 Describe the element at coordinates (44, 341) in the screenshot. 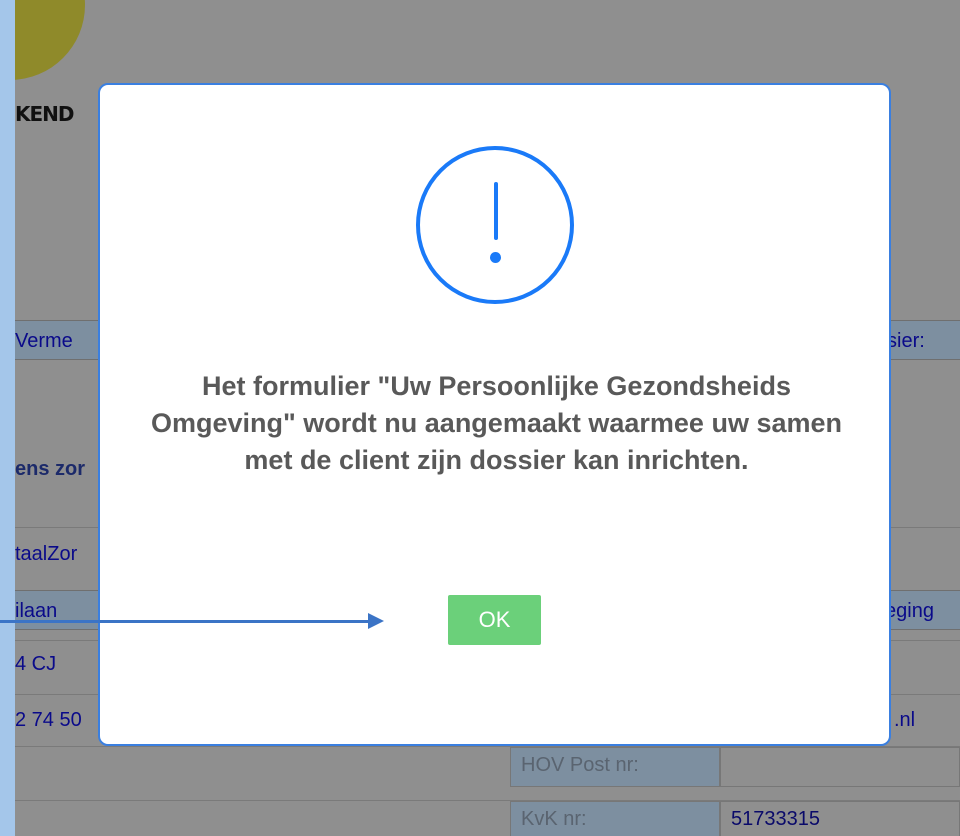

I see `nav-item-vermelding: Verme` at that location.